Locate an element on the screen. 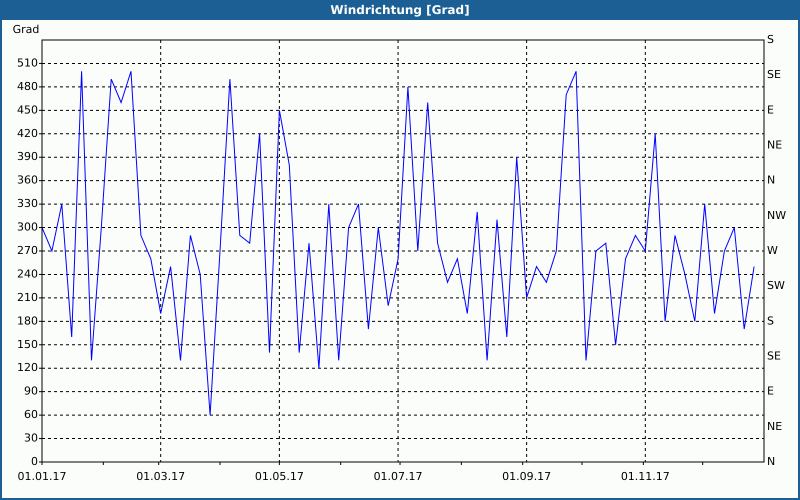  x-tick-label: 01.07.17 is located at coordinates (398, 477).